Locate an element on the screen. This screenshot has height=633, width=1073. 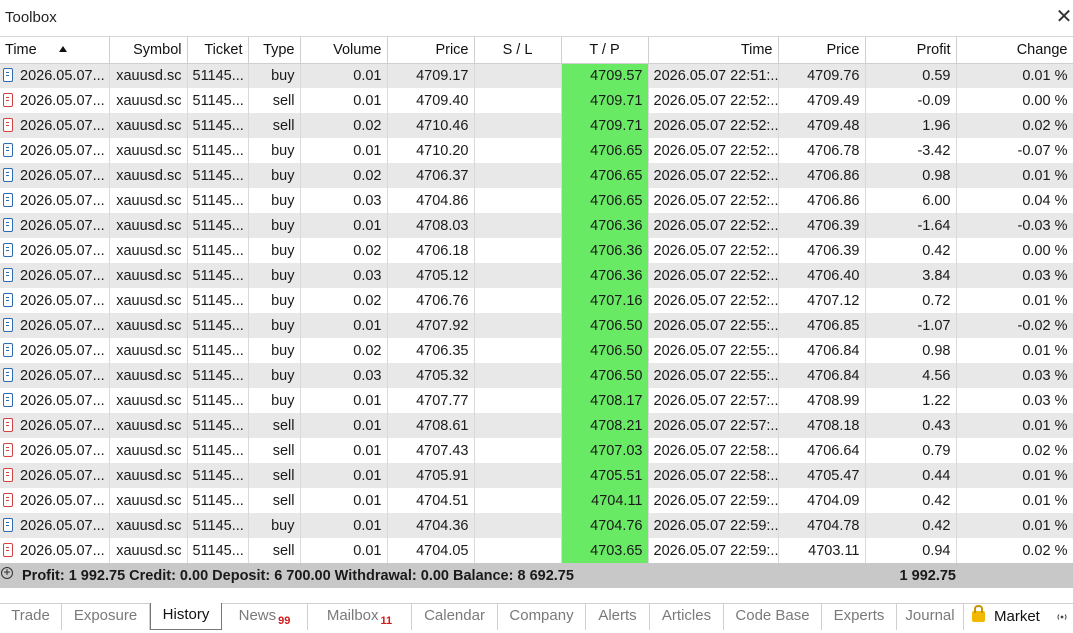
tab-company: Company is located at coordinates (542, 617).